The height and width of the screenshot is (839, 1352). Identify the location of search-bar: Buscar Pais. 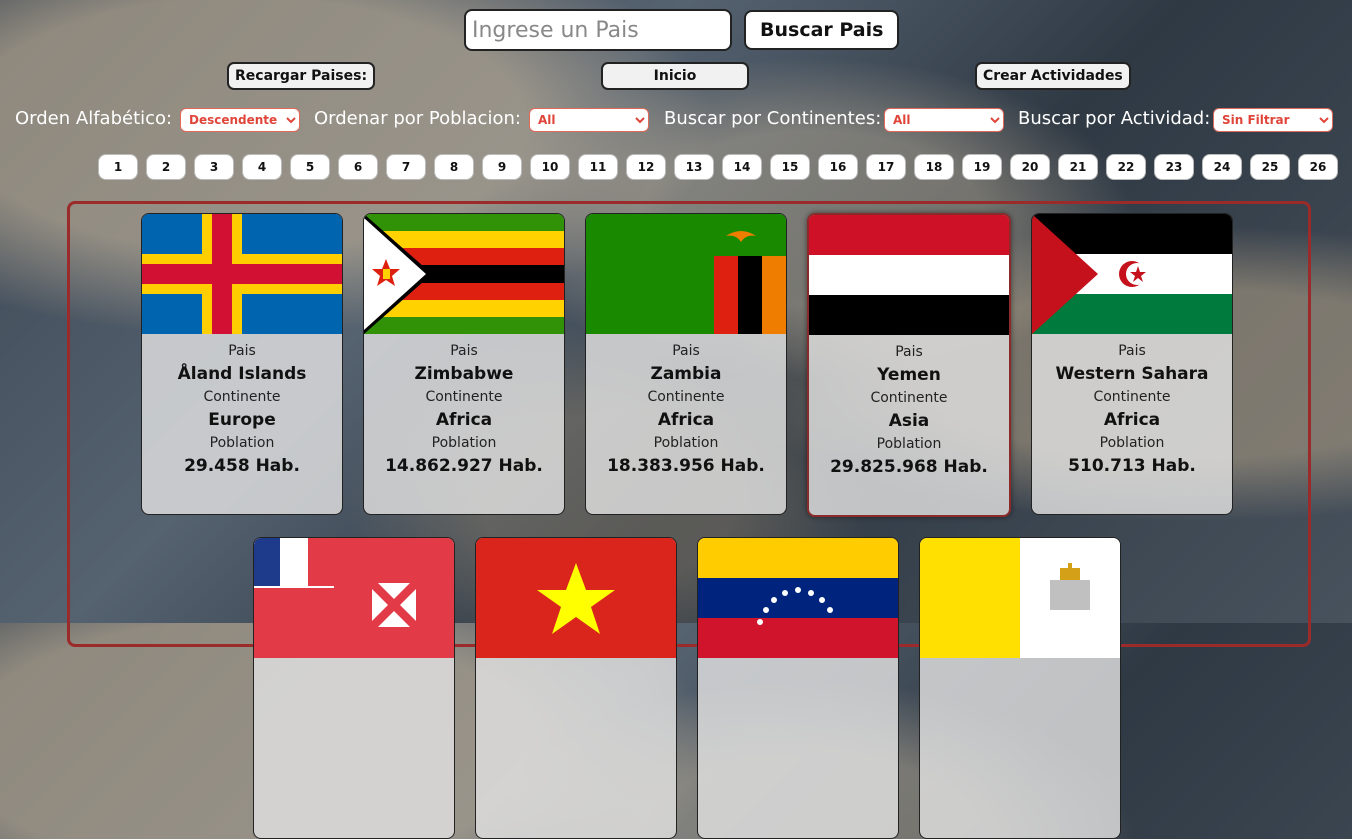
(682, 30).